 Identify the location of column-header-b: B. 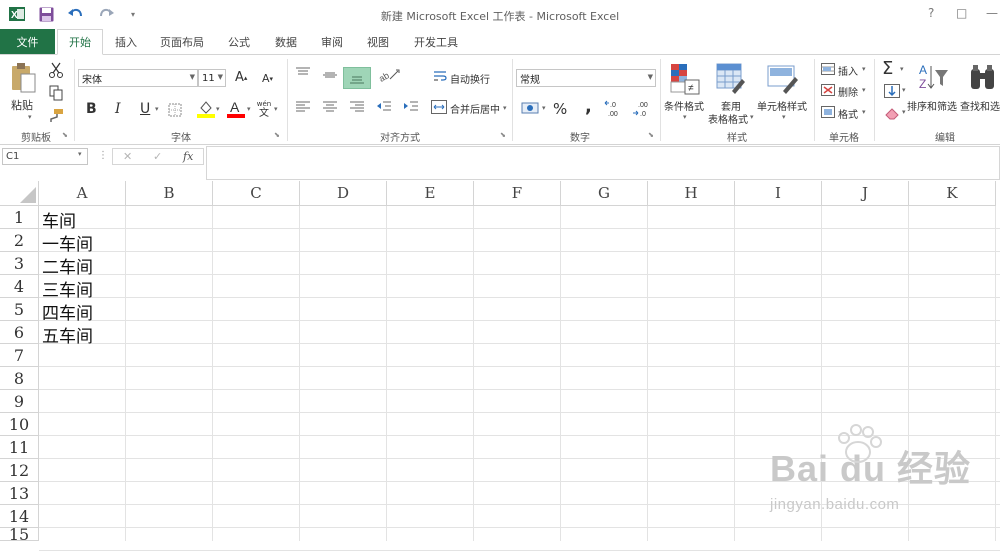
(169, 193).